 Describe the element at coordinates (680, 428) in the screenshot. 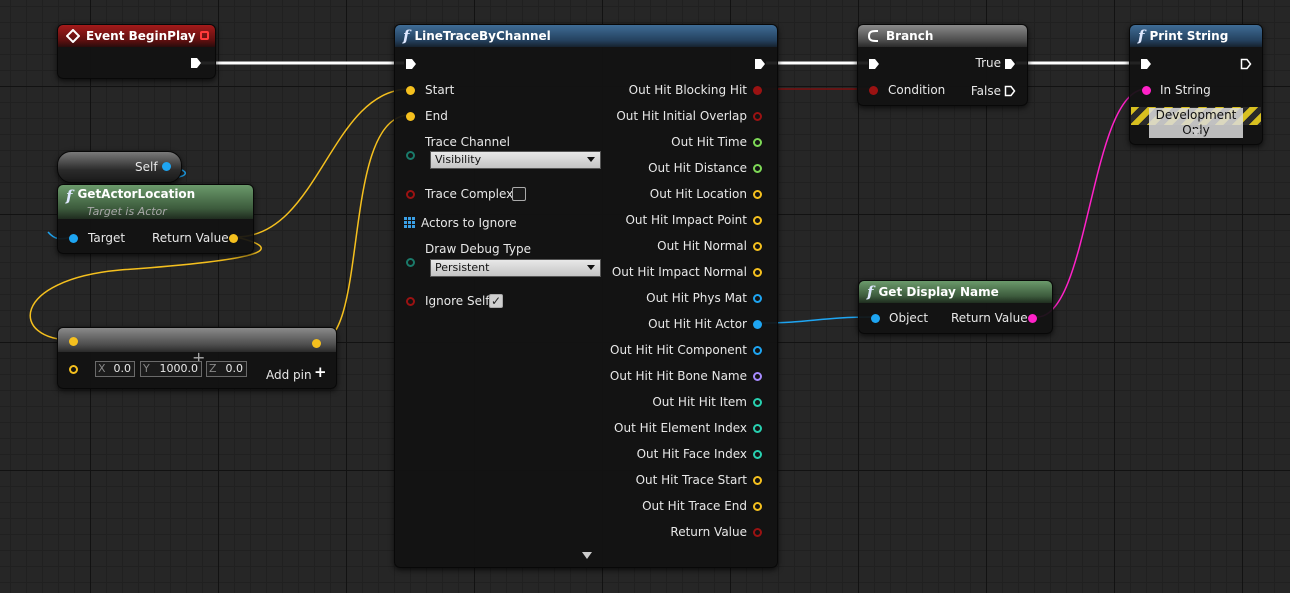

I see `output-label: Out Hit Element Index` at that location.